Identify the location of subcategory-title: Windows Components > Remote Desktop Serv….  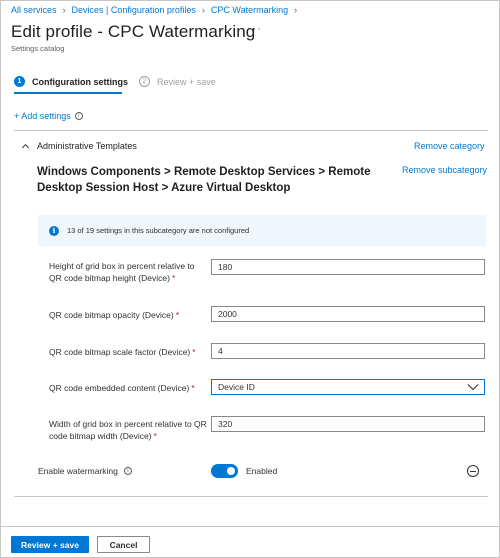
(204, 180).